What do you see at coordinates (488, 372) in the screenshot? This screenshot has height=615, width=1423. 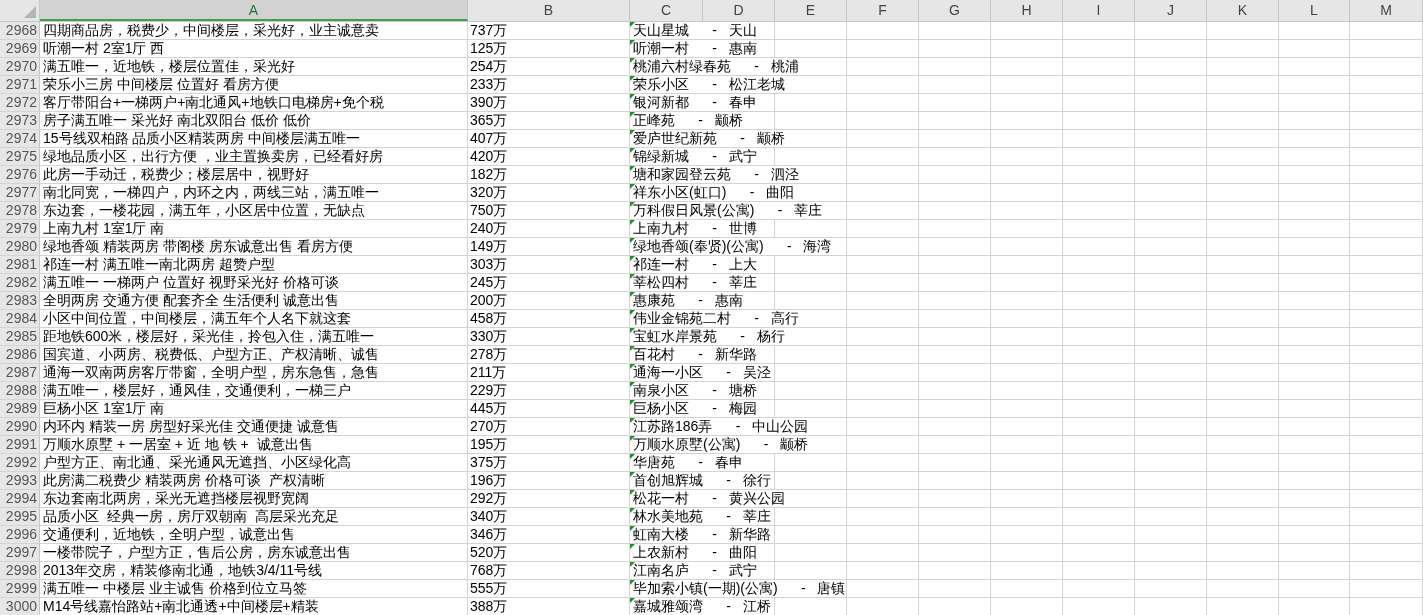 I see `table-cell: 211万` at bounding box center [488, 372].